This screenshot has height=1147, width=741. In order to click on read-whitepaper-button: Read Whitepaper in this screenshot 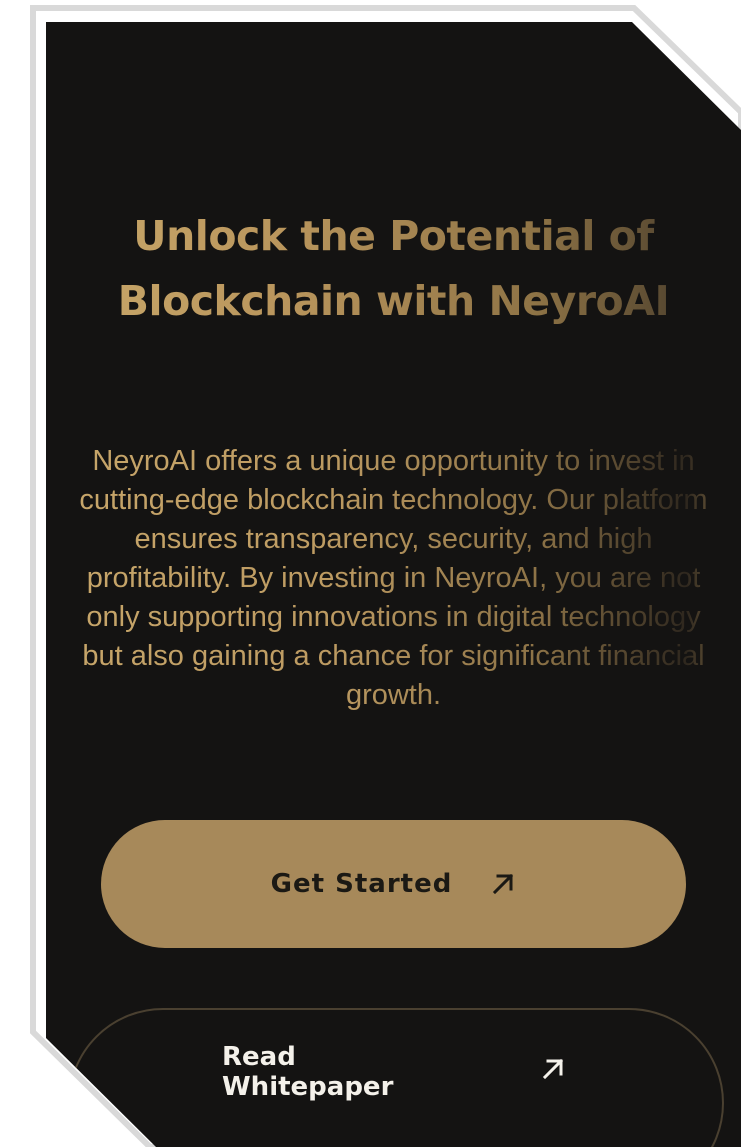, I will do `click(396, 1077)`.